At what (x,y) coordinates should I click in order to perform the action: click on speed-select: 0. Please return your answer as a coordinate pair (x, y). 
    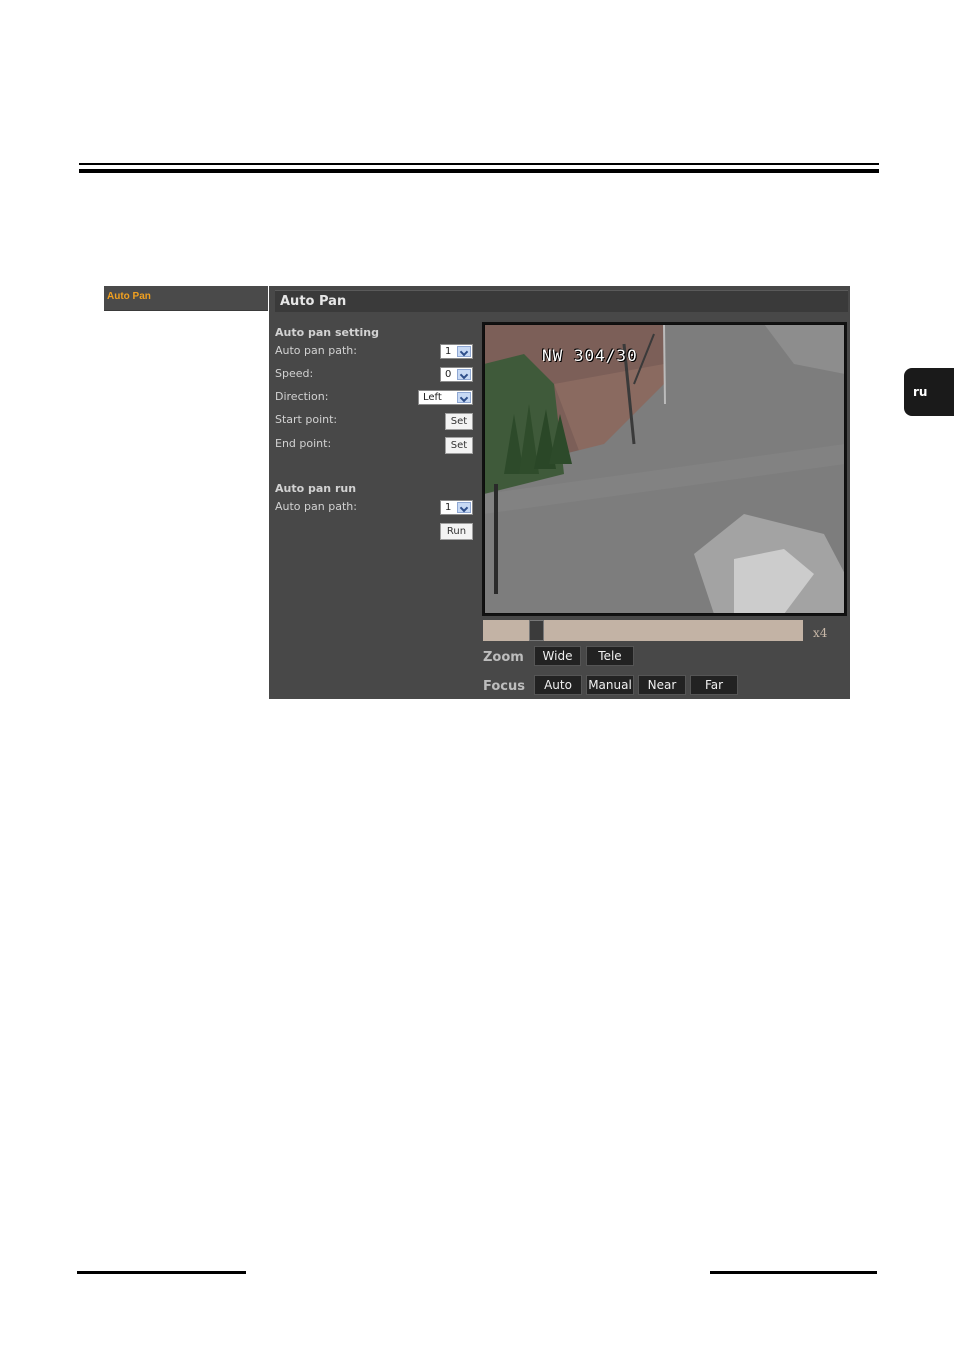
    Looking at the image, I should click on (456, 374).